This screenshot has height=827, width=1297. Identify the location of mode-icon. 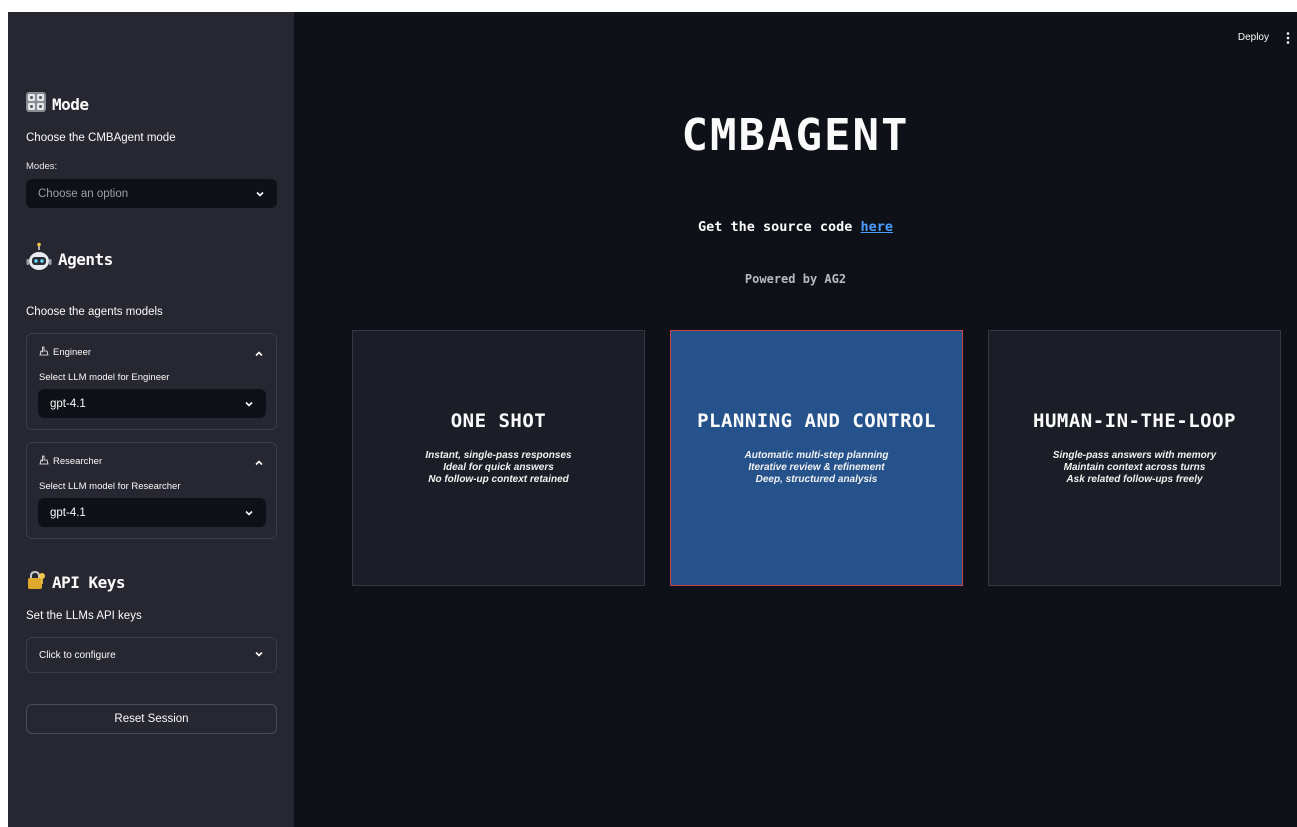
(36, 104).